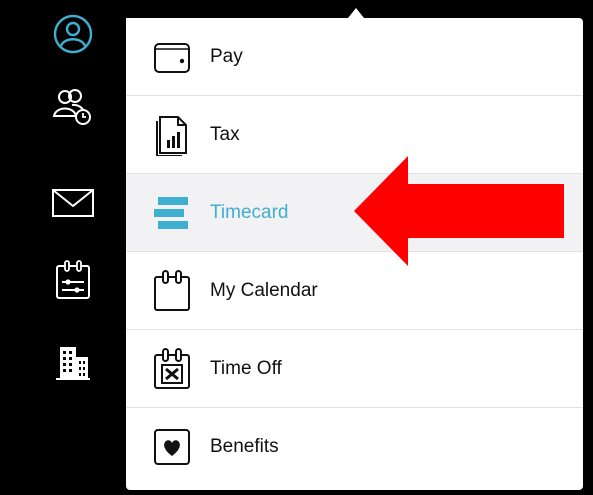 This screenshot has height=495, width=593. I want to click on timecard-icon, so click(172, 213).